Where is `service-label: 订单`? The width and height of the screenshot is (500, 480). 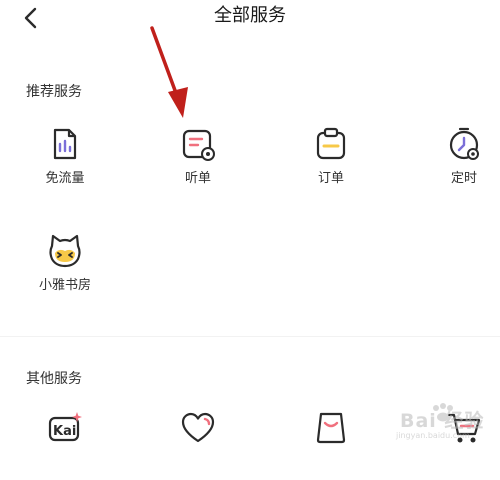
service-label: 订单 is located at coordinates (330, 178).